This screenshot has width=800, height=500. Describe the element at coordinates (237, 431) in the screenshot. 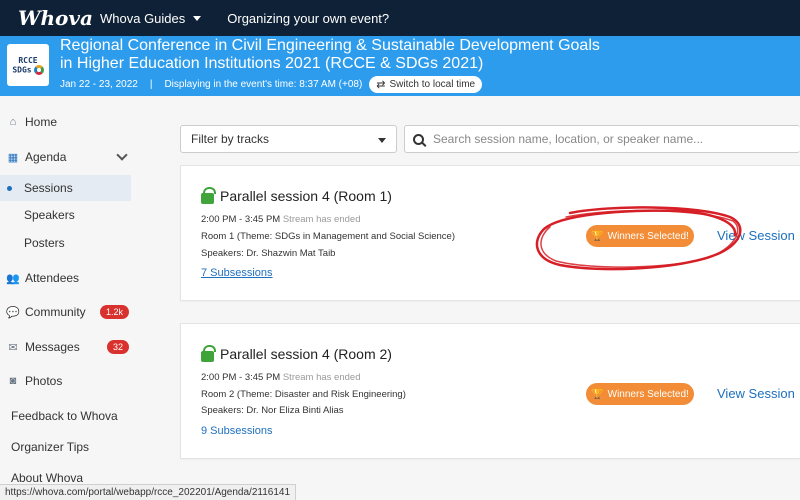

I see `subsessions-link: 9 Subsessions` at that location.